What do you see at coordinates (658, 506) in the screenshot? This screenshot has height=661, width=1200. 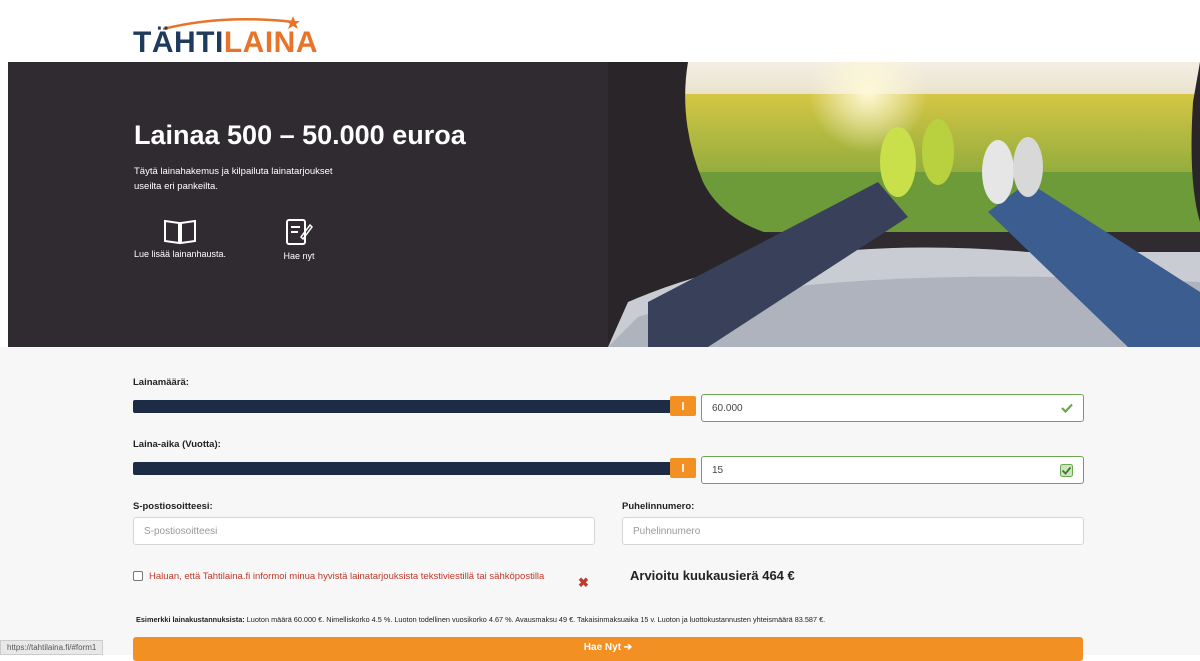 I see `phone-label: Puhelinnumero:` at bounding box center [658, 506].